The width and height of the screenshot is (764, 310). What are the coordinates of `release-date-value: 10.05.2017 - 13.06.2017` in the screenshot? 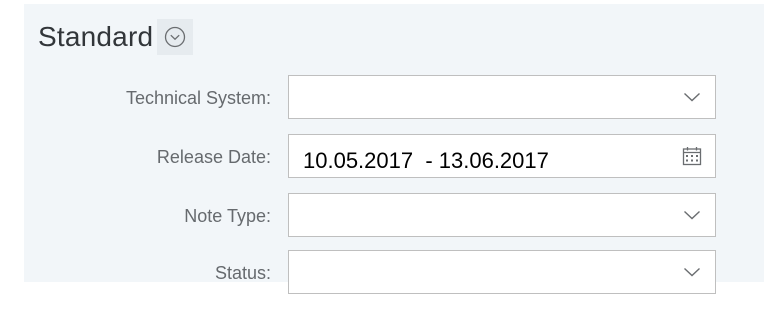 It's located at (426, 160).